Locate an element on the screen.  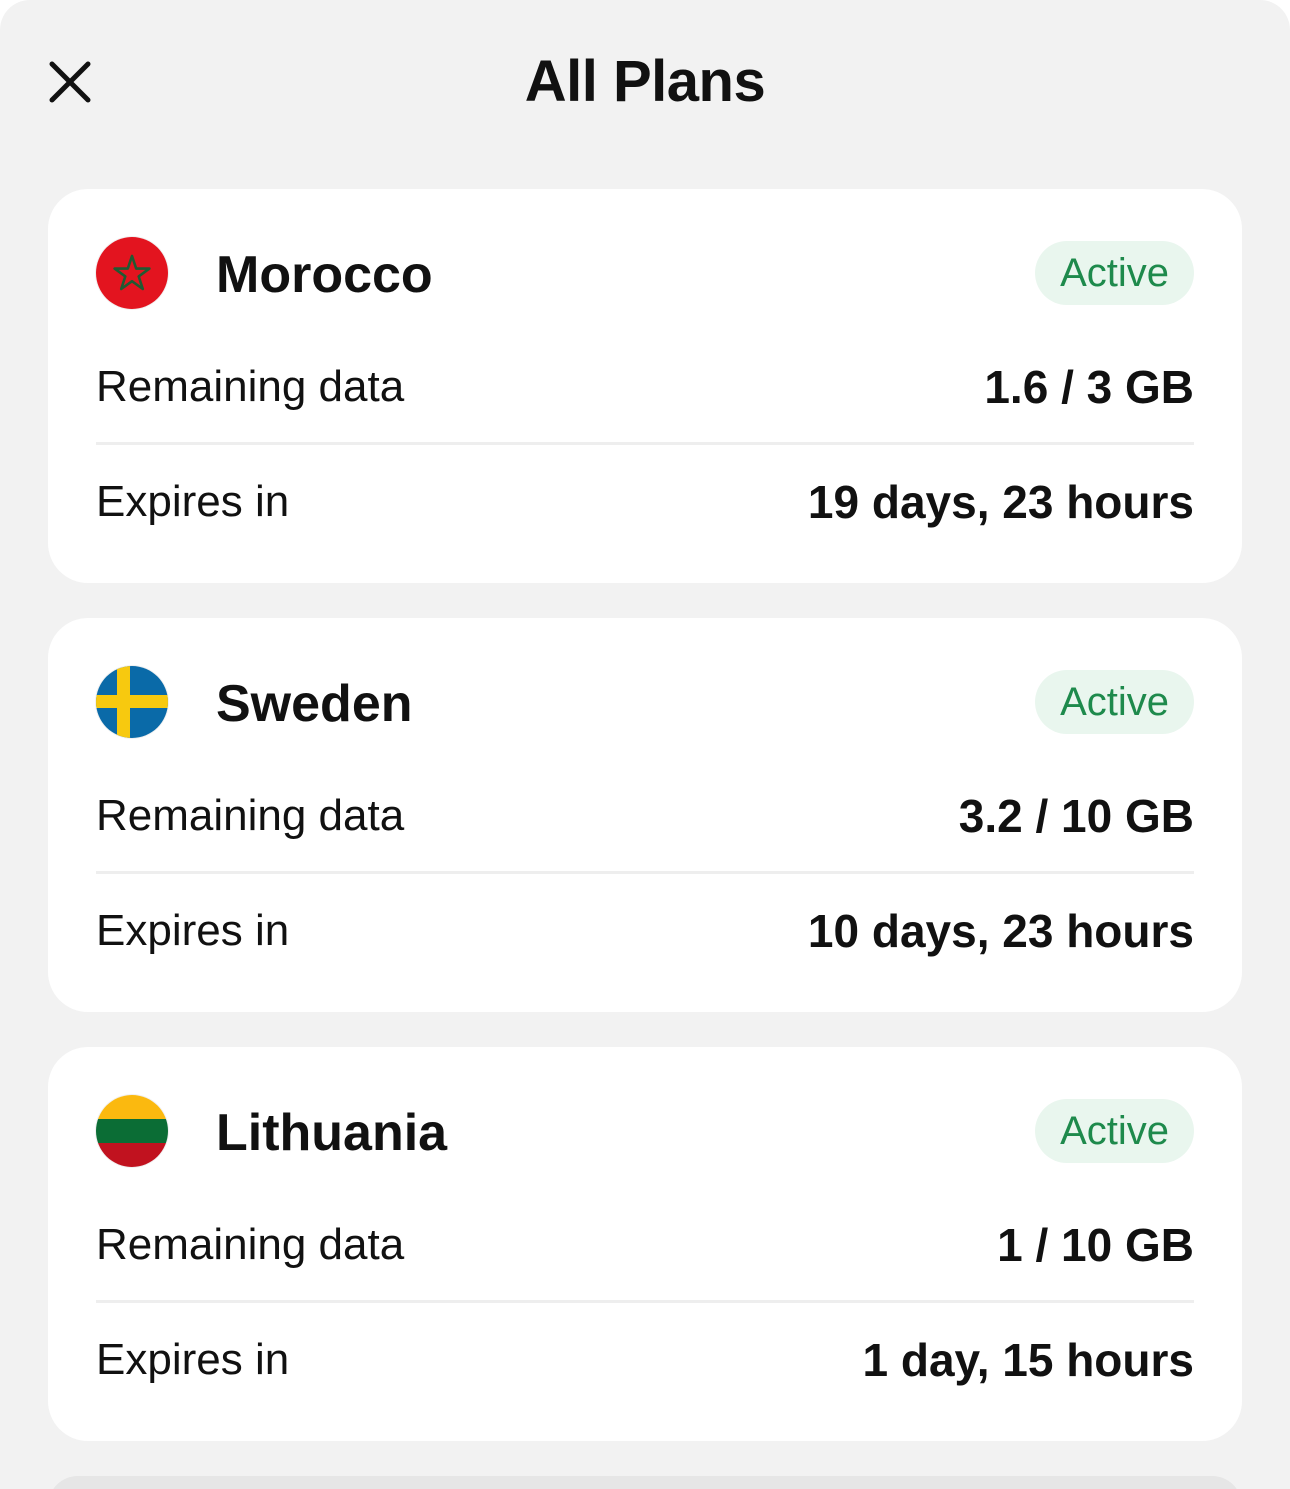
remaining-data-value: 1 / 10 GB is located at coordinates (1095, 1244).